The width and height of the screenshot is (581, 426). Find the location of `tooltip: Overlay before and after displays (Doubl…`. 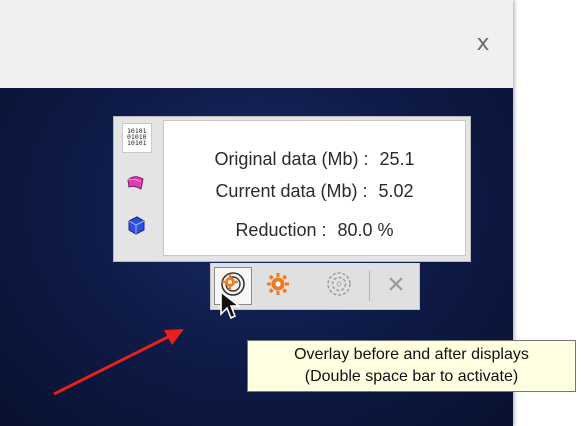

tooltip: Overlay before and after displays (Doubl… is located at coordinates (411, 366).